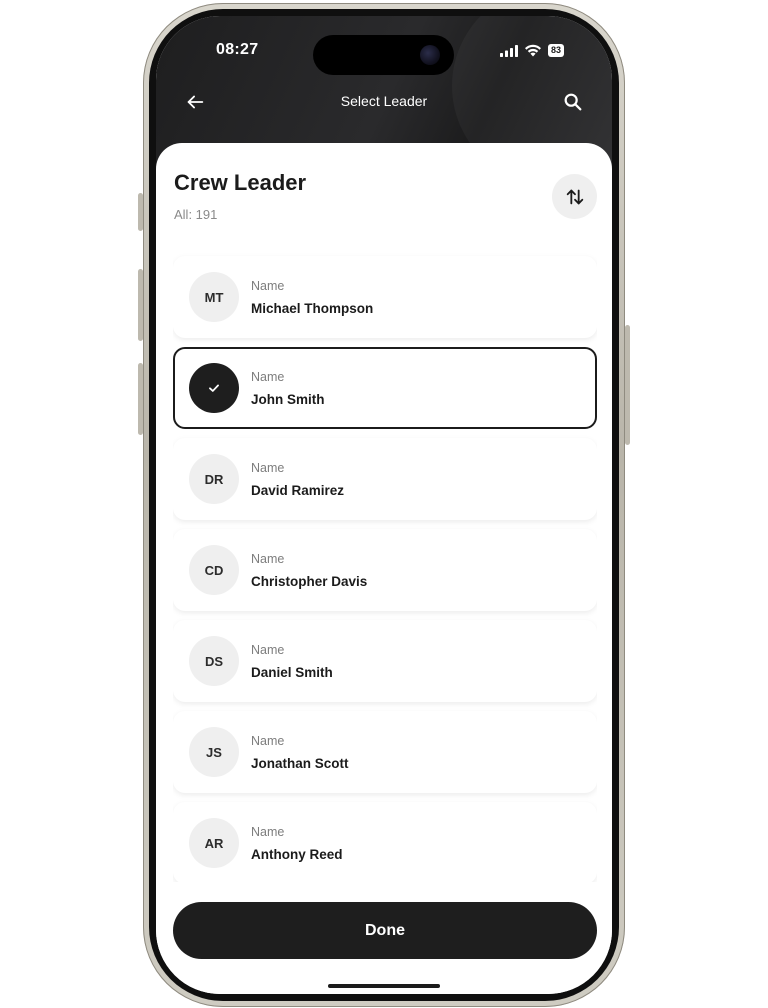  What do you see at coordinates (430, 55) in the screenshot?
I see `camera-icon` at bounding box center [430, 55].